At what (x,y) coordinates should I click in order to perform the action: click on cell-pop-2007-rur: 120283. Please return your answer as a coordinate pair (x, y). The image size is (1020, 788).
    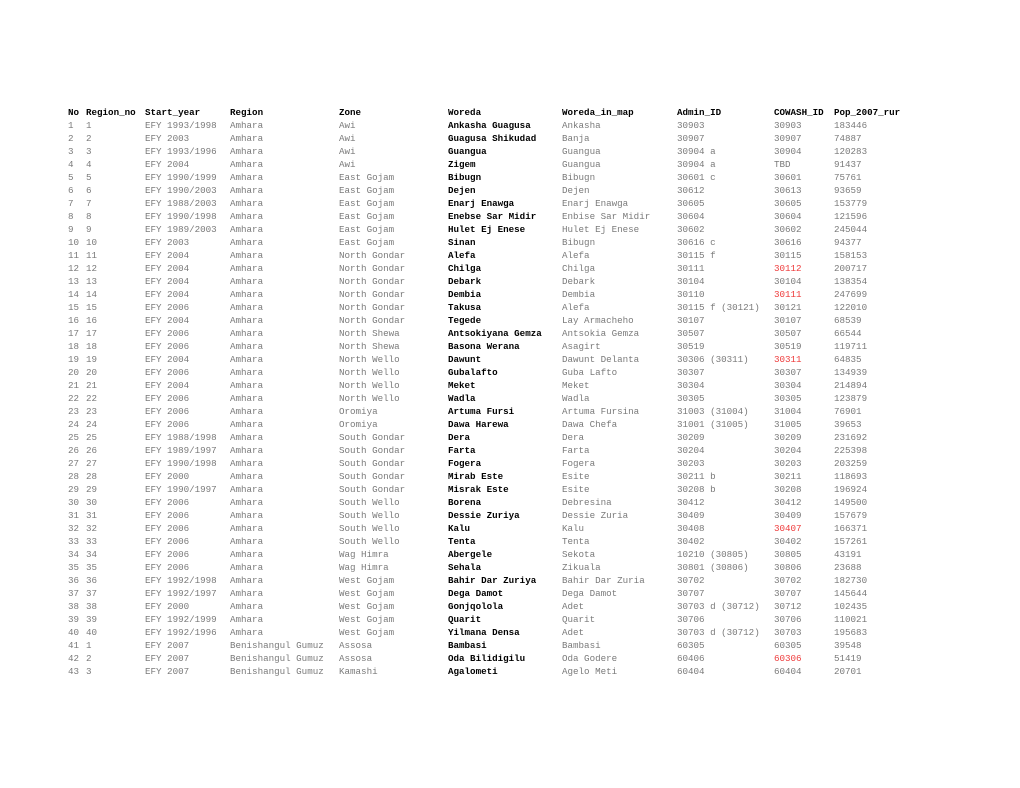
    Looking at the image, I should click on (851, 151).